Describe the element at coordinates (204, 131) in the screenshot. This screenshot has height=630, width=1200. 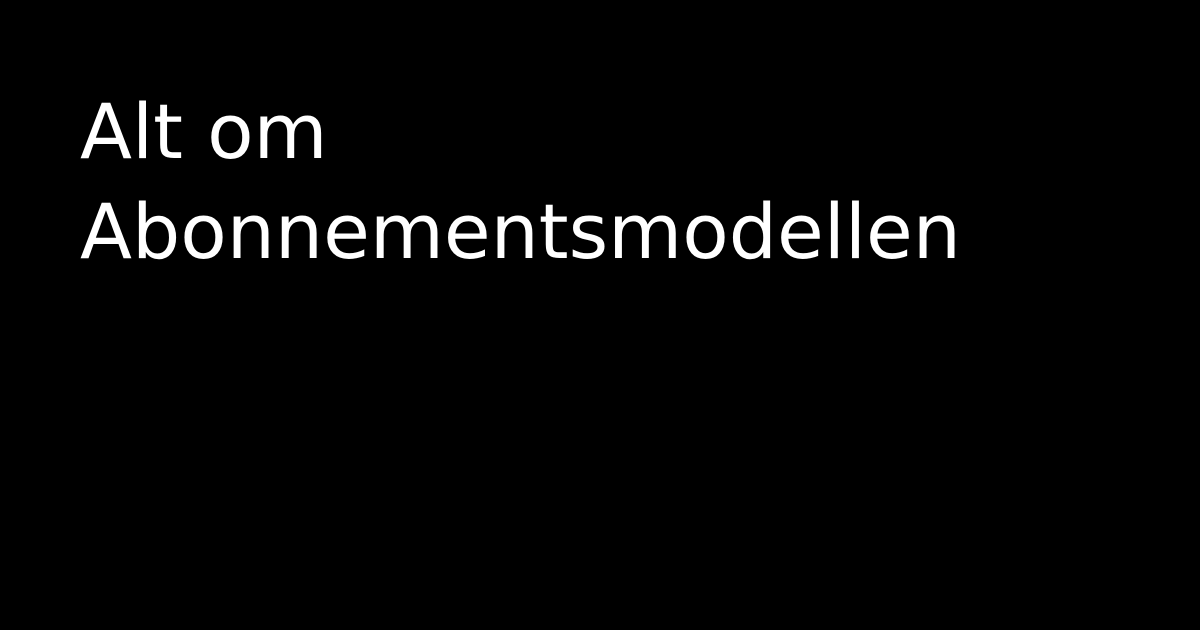
I see `title-line-1: Alt om` at that location.